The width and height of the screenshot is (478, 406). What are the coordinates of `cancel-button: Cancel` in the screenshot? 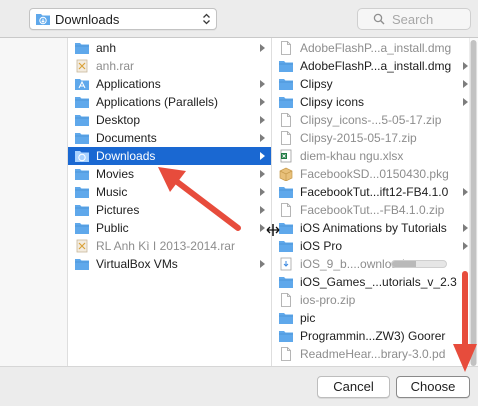 It's located at (353, 387).